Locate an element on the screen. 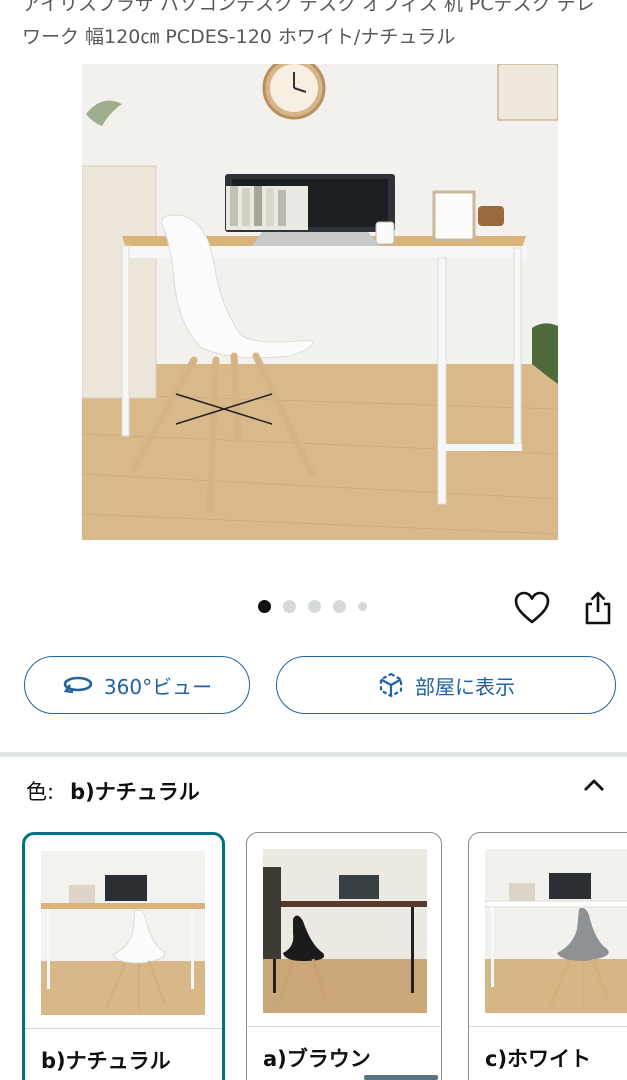 Image resolution: width=627 pixels, height=1080 pixels. color-swatch-white: c)ホワイト is located at coordinates (547, 956).